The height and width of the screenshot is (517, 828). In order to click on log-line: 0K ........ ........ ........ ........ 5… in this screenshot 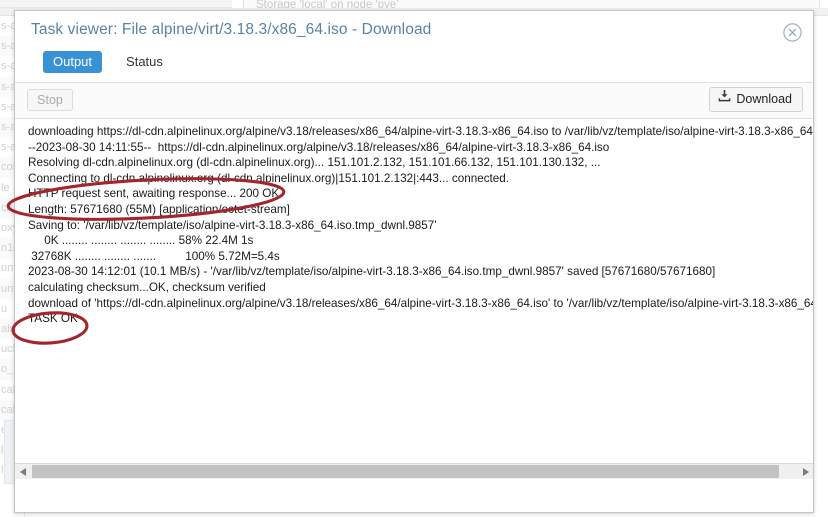, I will do `click(141, 241)`.